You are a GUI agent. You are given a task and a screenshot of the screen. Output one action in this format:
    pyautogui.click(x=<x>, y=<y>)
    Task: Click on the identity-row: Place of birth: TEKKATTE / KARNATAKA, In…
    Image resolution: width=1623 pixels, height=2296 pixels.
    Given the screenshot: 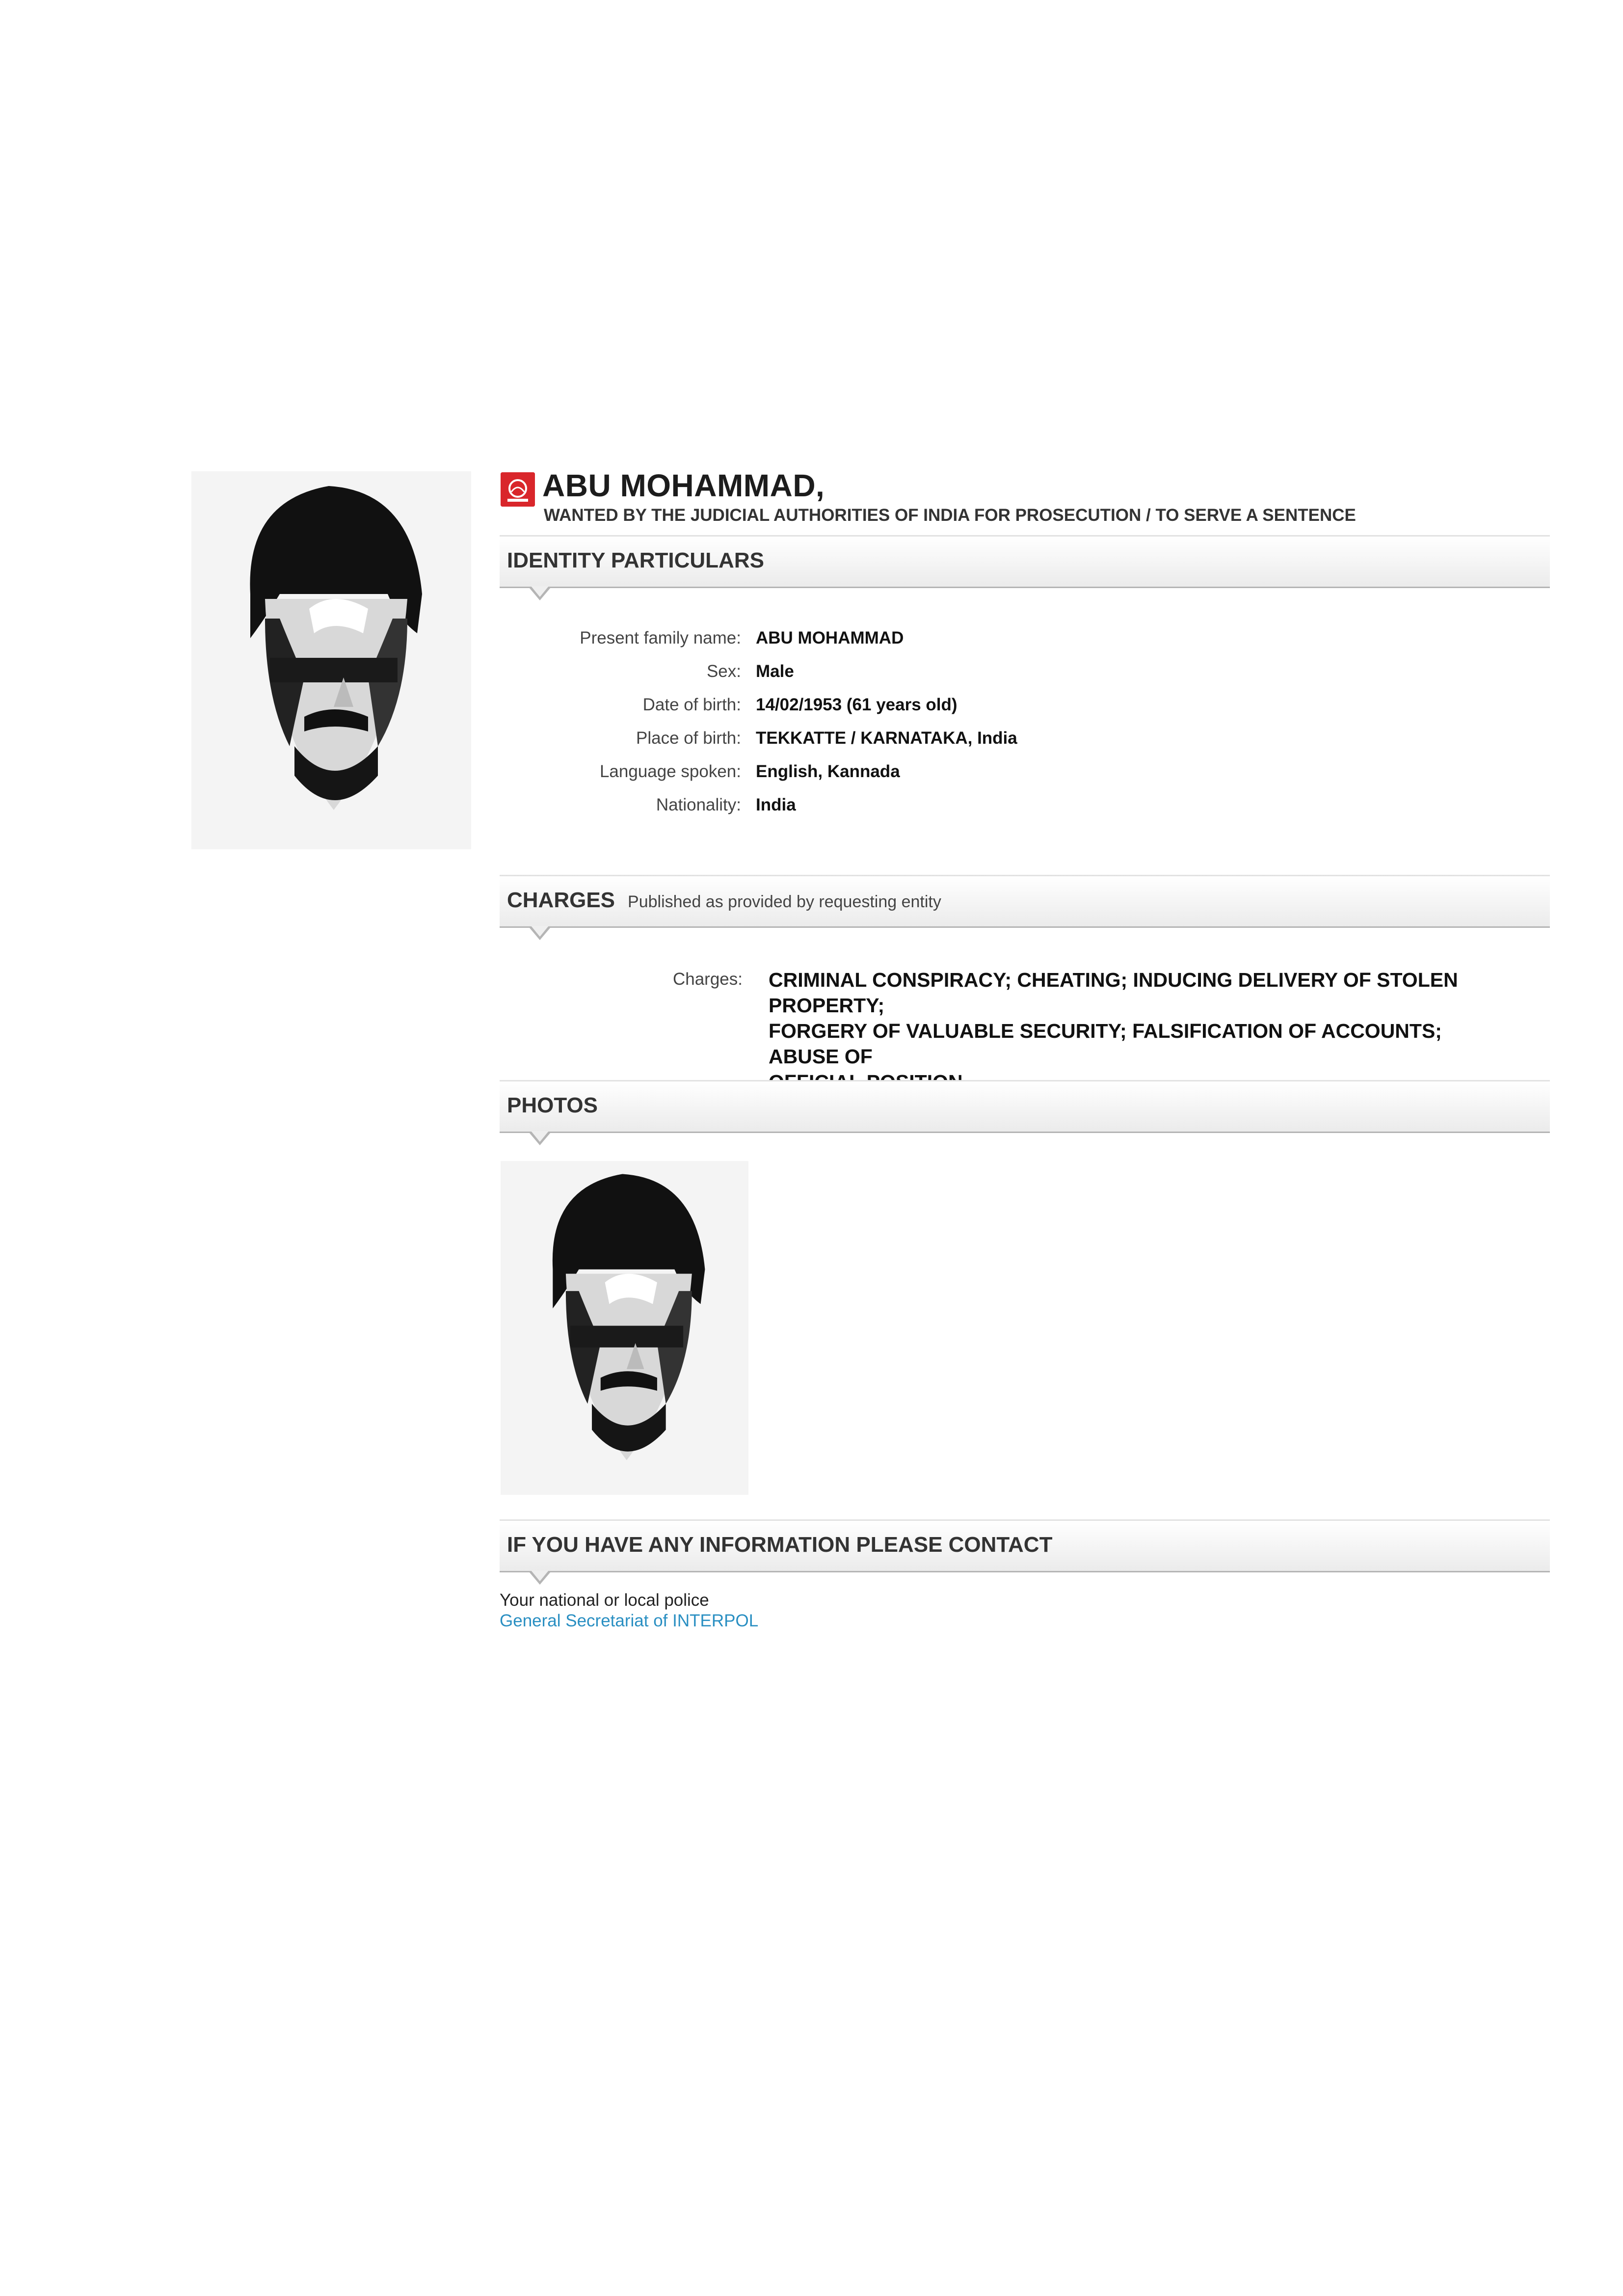 What is the action you would take?
    pyautogui.click(x=859, y=743)
    